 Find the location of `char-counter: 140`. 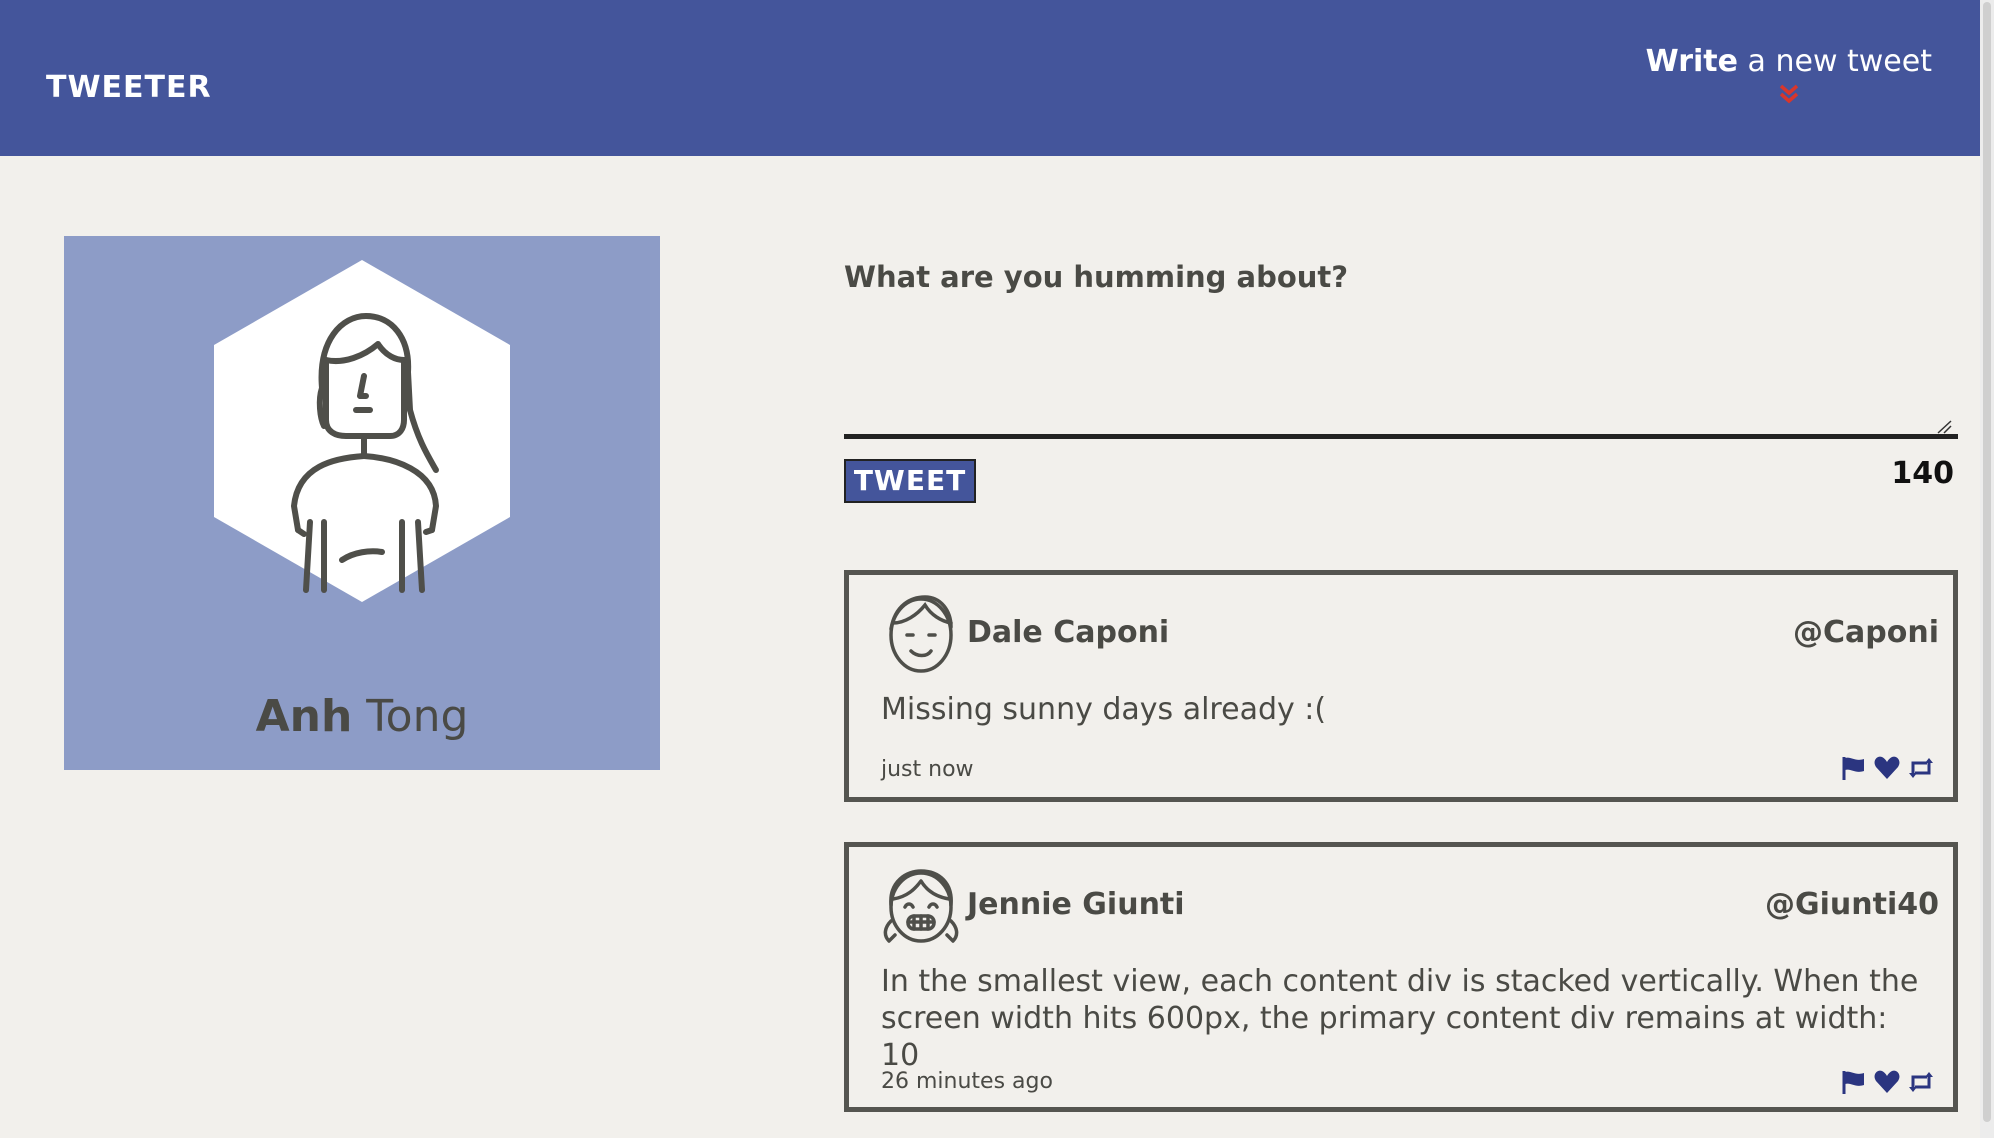

char-counter: 140 is located at coordinates (1922, 473).